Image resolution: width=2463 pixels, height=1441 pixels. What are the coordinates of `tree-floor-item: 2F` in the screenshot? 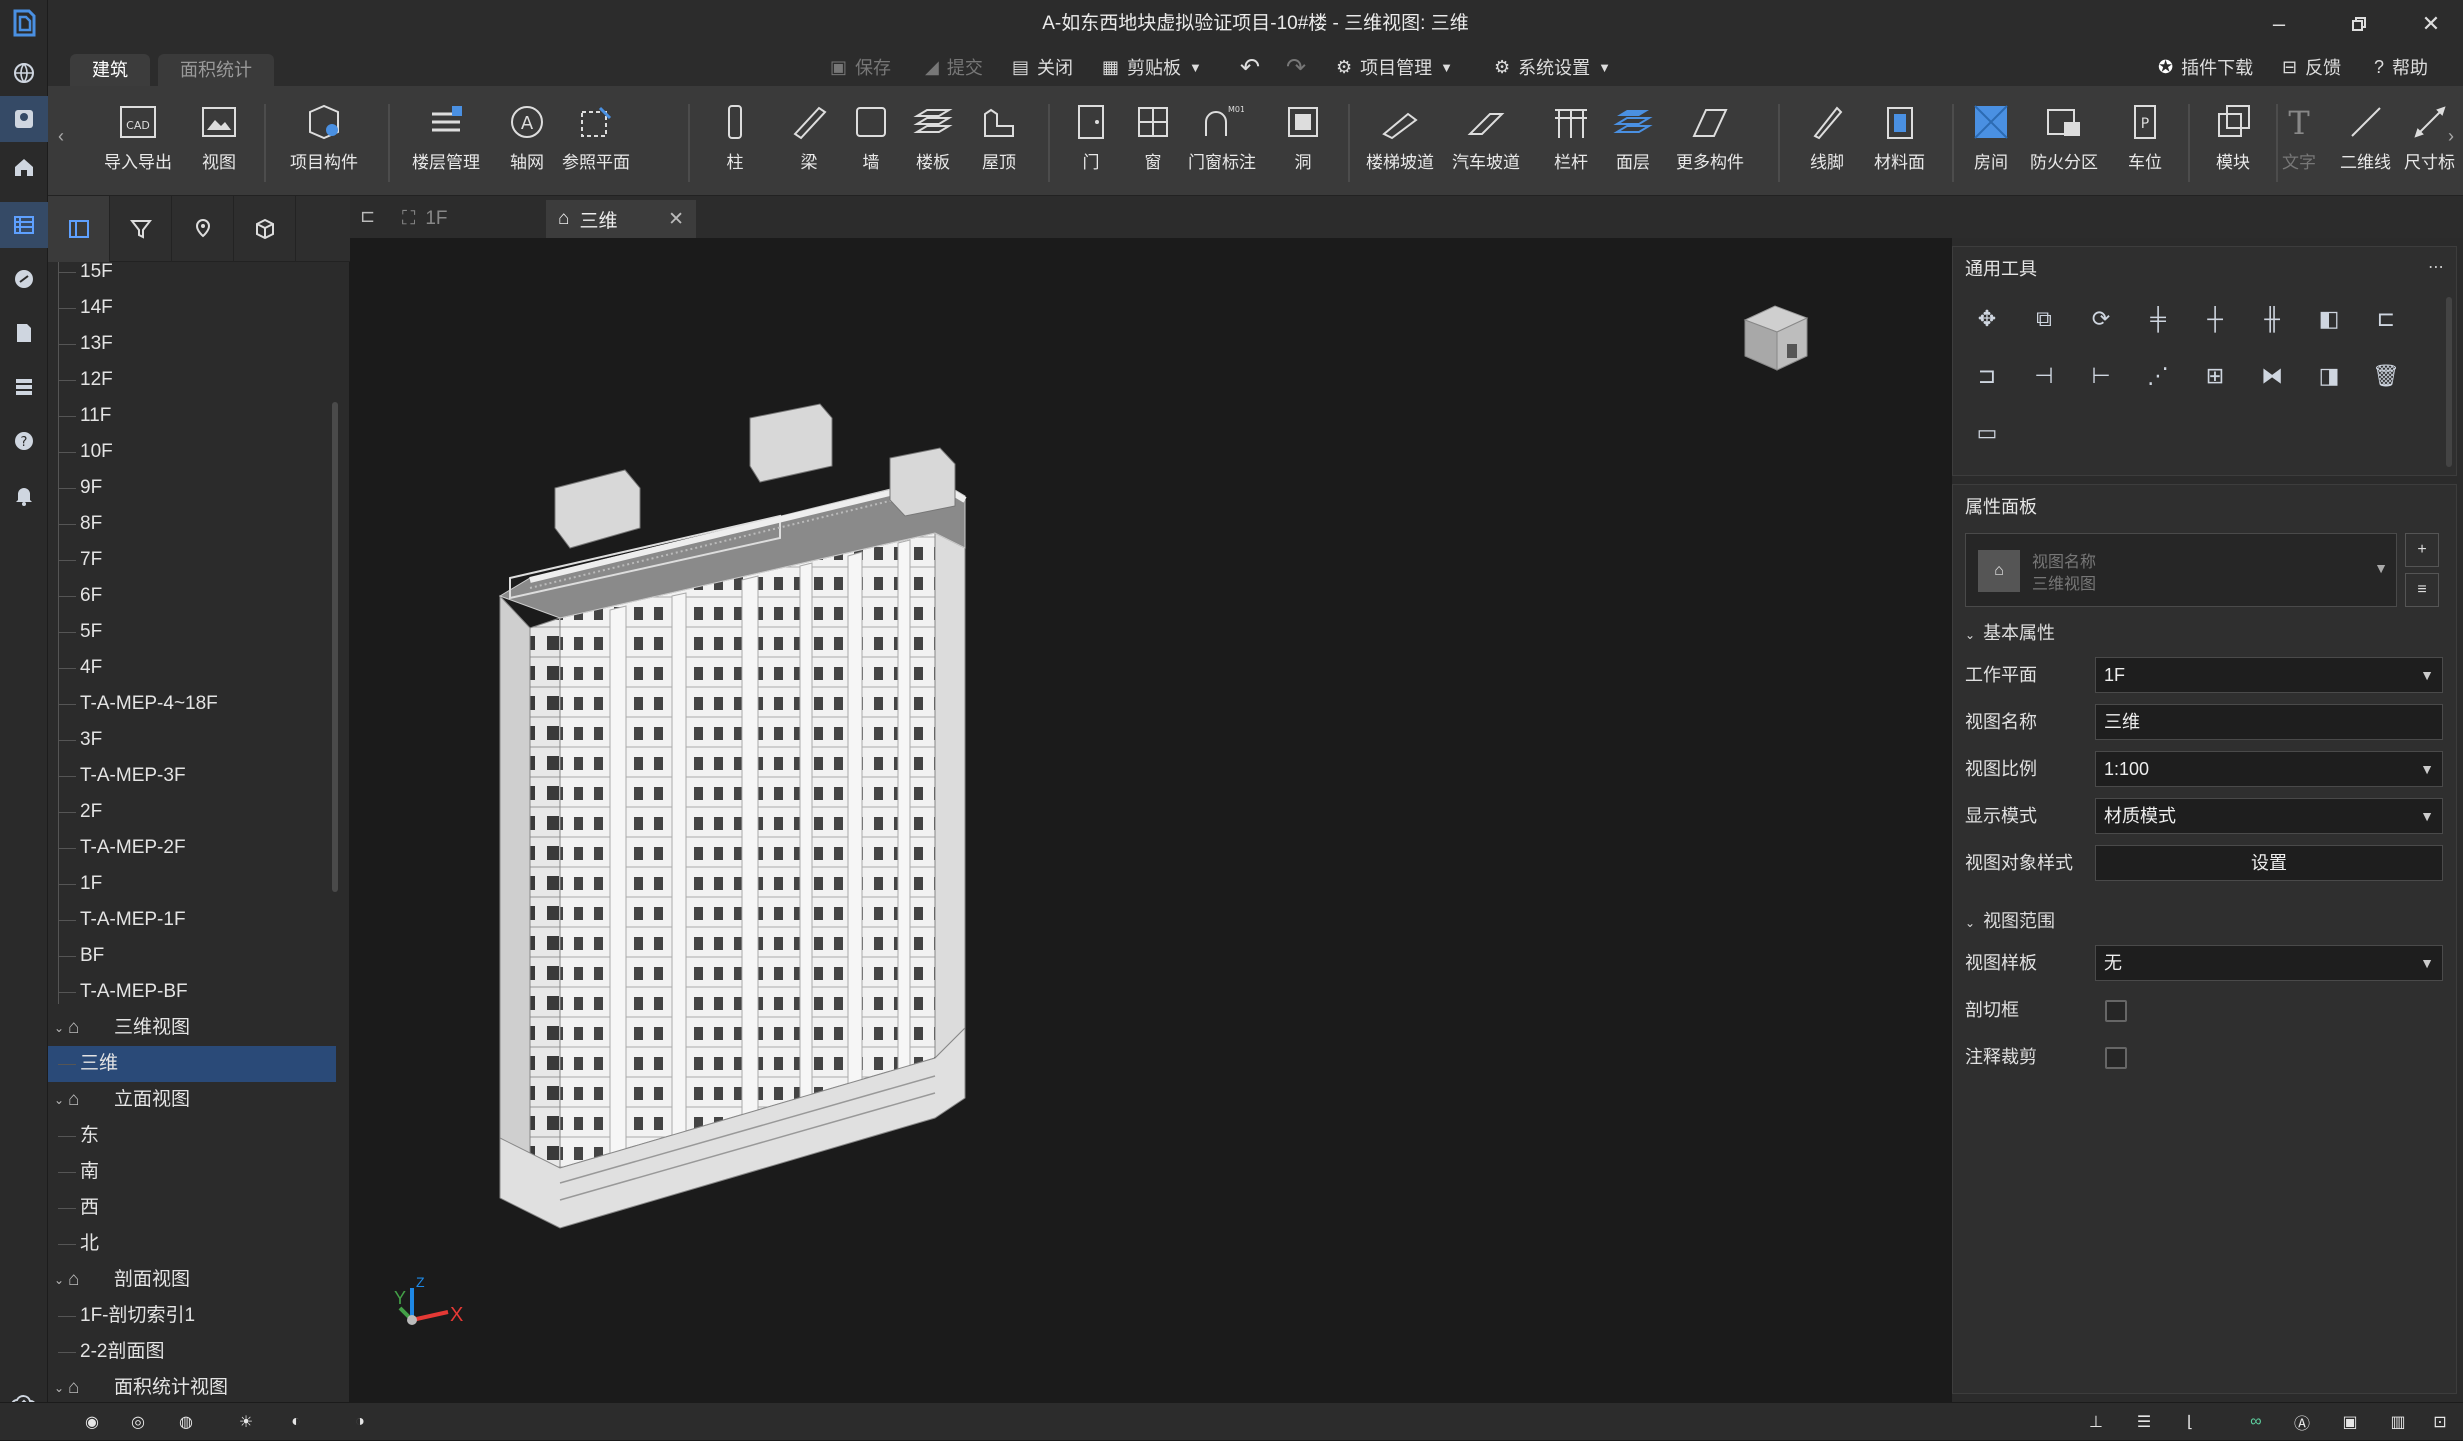 It's located at (192, 812).